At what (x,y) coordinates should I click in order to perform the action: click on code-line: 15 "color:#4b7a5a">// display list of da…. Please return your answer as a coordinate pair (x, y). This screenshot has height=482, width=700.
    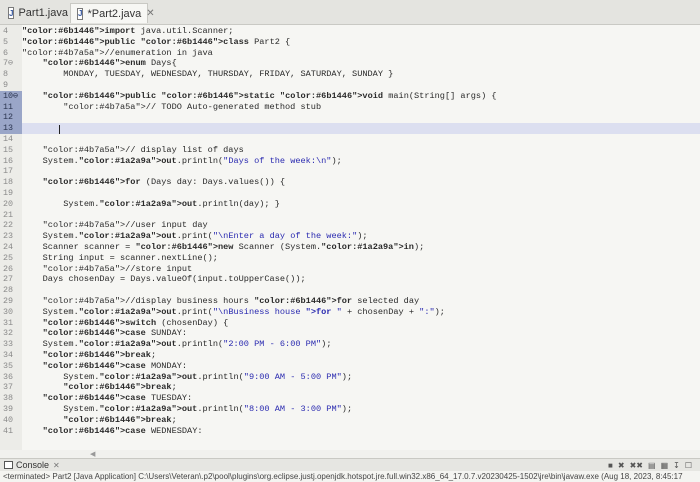
    Looking at the image, I should click on (350, 150).